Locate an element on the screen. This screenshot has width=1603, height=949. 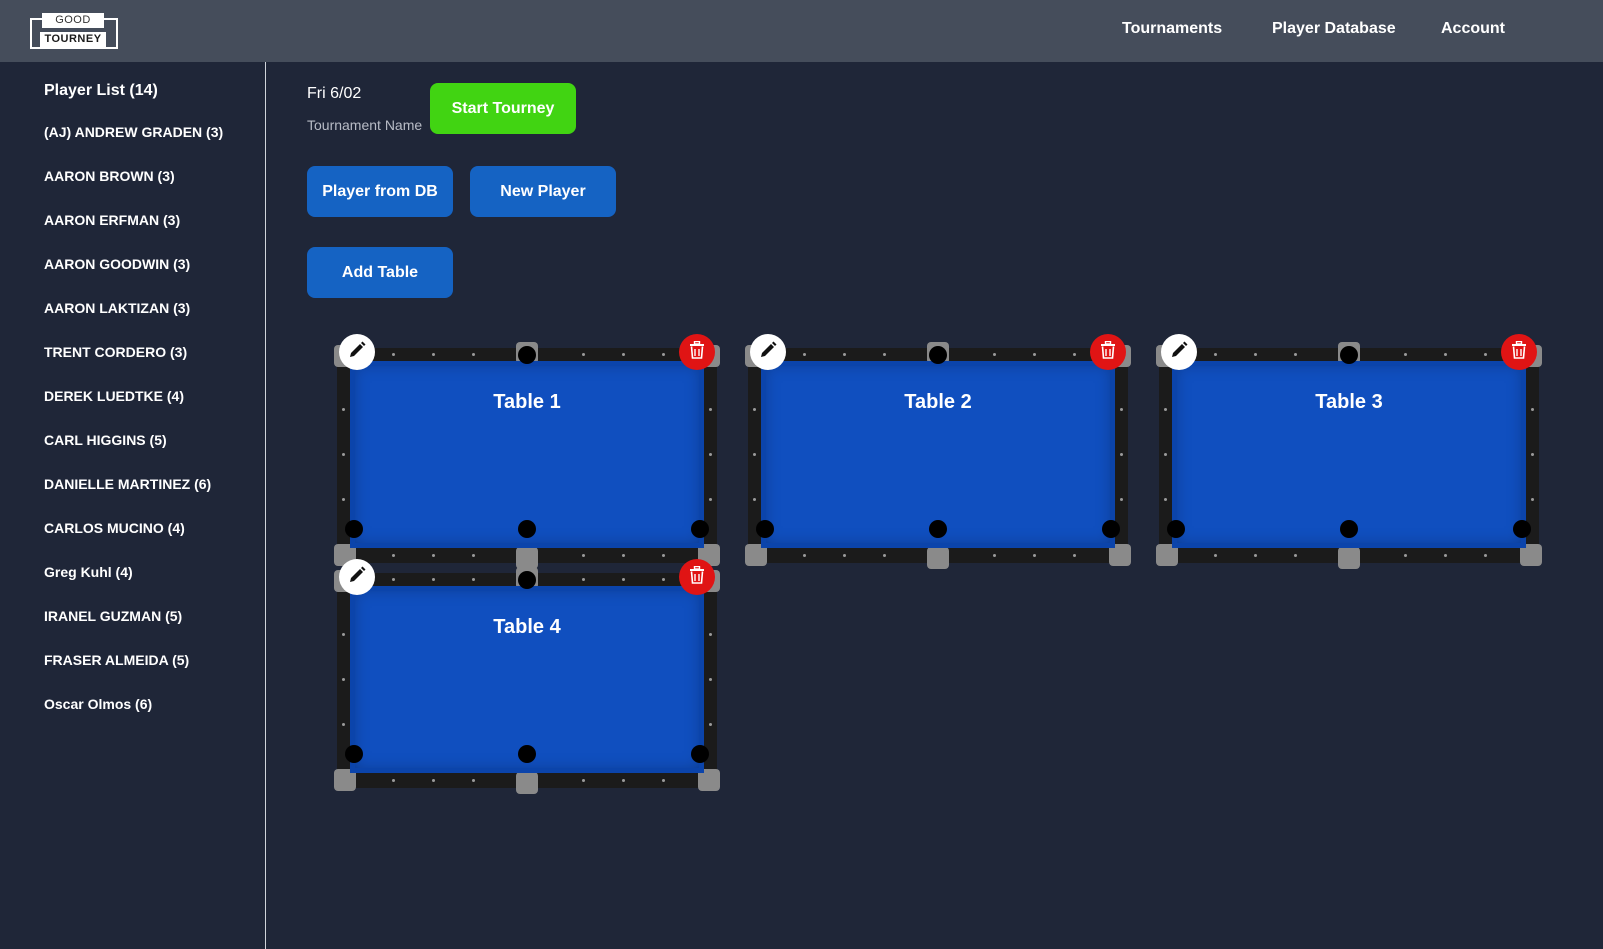
player-list-item: AARON GOODWIN (3) is located at coordinates (133, 278).